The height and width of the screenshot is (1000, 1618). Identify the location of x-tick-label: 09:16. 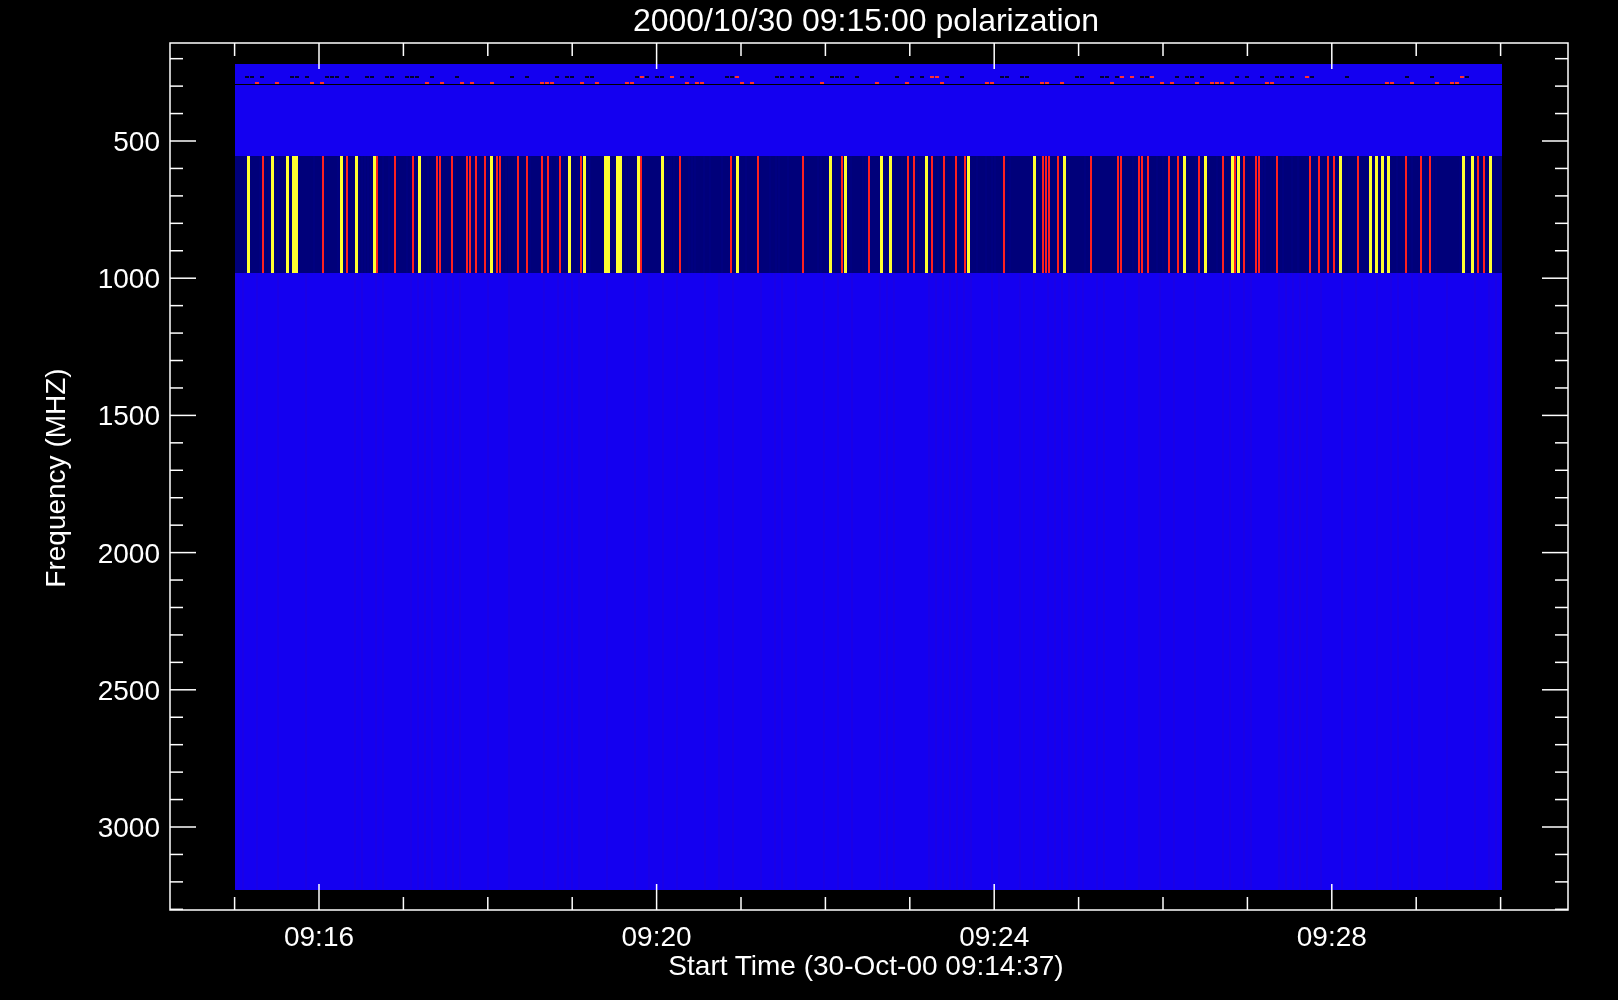
(319, 936).